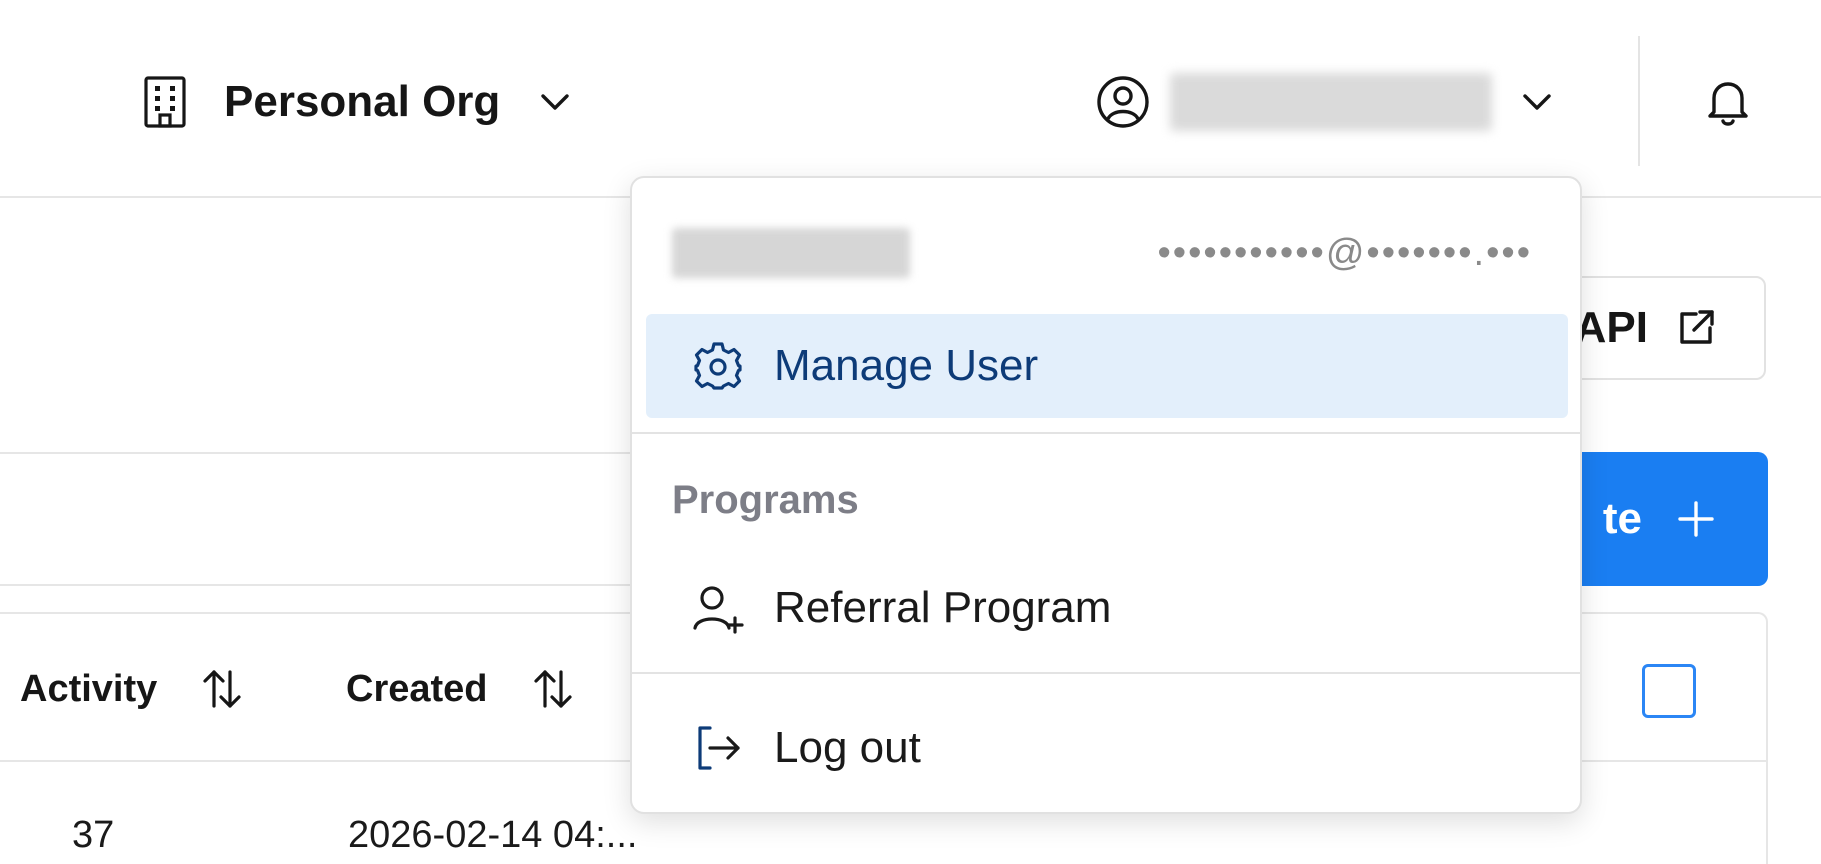  Describe the element at coordinates (1639, 101) in the screenshot. I see `header-divider` at that location.